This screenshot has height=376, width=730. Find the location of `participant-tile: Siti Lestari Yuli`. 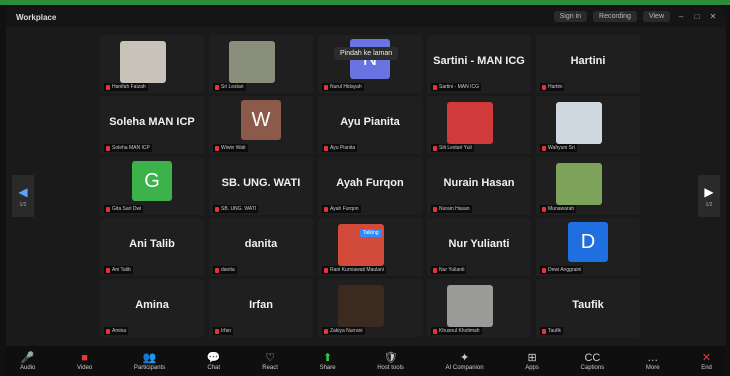

participant-tile: Siti Lestari Yuli is located at coordinates (479, 125).